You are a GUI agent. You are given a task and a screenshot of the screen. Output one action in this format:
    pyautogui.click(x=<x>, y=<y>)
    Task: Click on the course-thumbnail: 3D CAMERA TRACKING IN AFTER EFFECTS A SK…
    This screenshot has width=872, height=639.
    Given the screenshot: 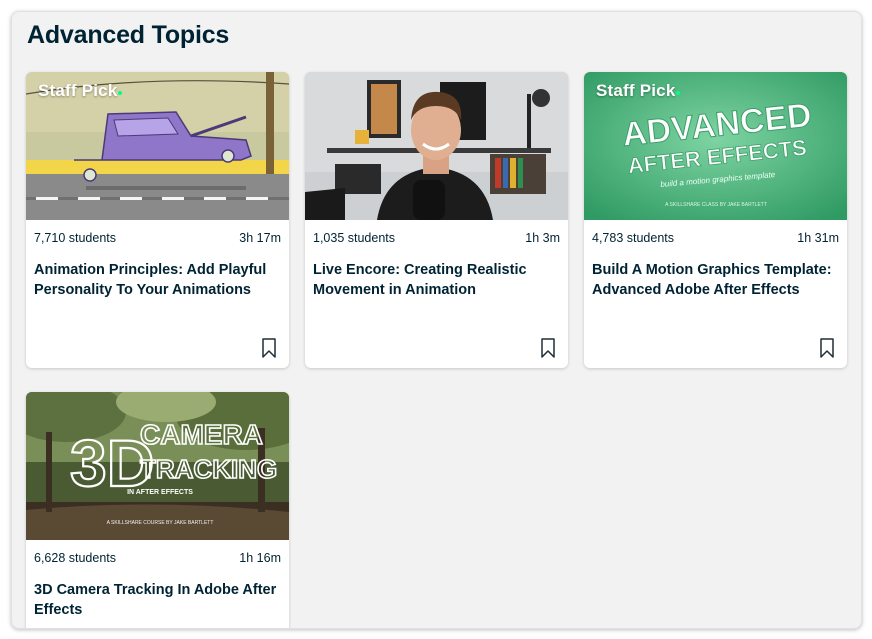 What is the action you would take?
    pyautogui.click(x=157, y=466)
    